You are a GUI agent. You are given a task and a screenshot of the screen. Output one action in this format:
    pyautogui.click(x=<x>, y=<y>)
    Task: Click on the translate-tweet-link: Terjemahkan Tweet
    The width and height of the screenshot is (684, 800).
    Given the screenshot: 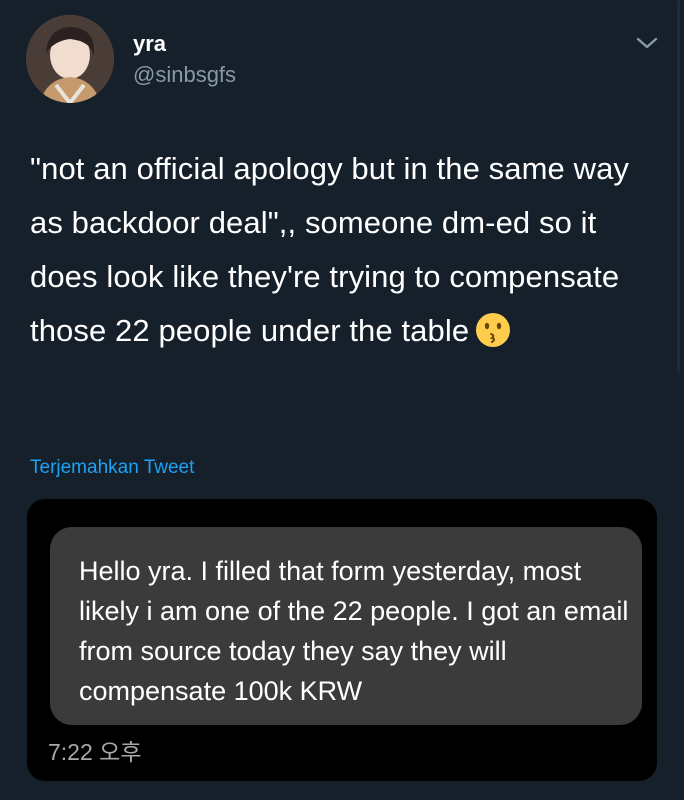 What is the action you would take?
    pyautogui.click(x=112, y=468)
    